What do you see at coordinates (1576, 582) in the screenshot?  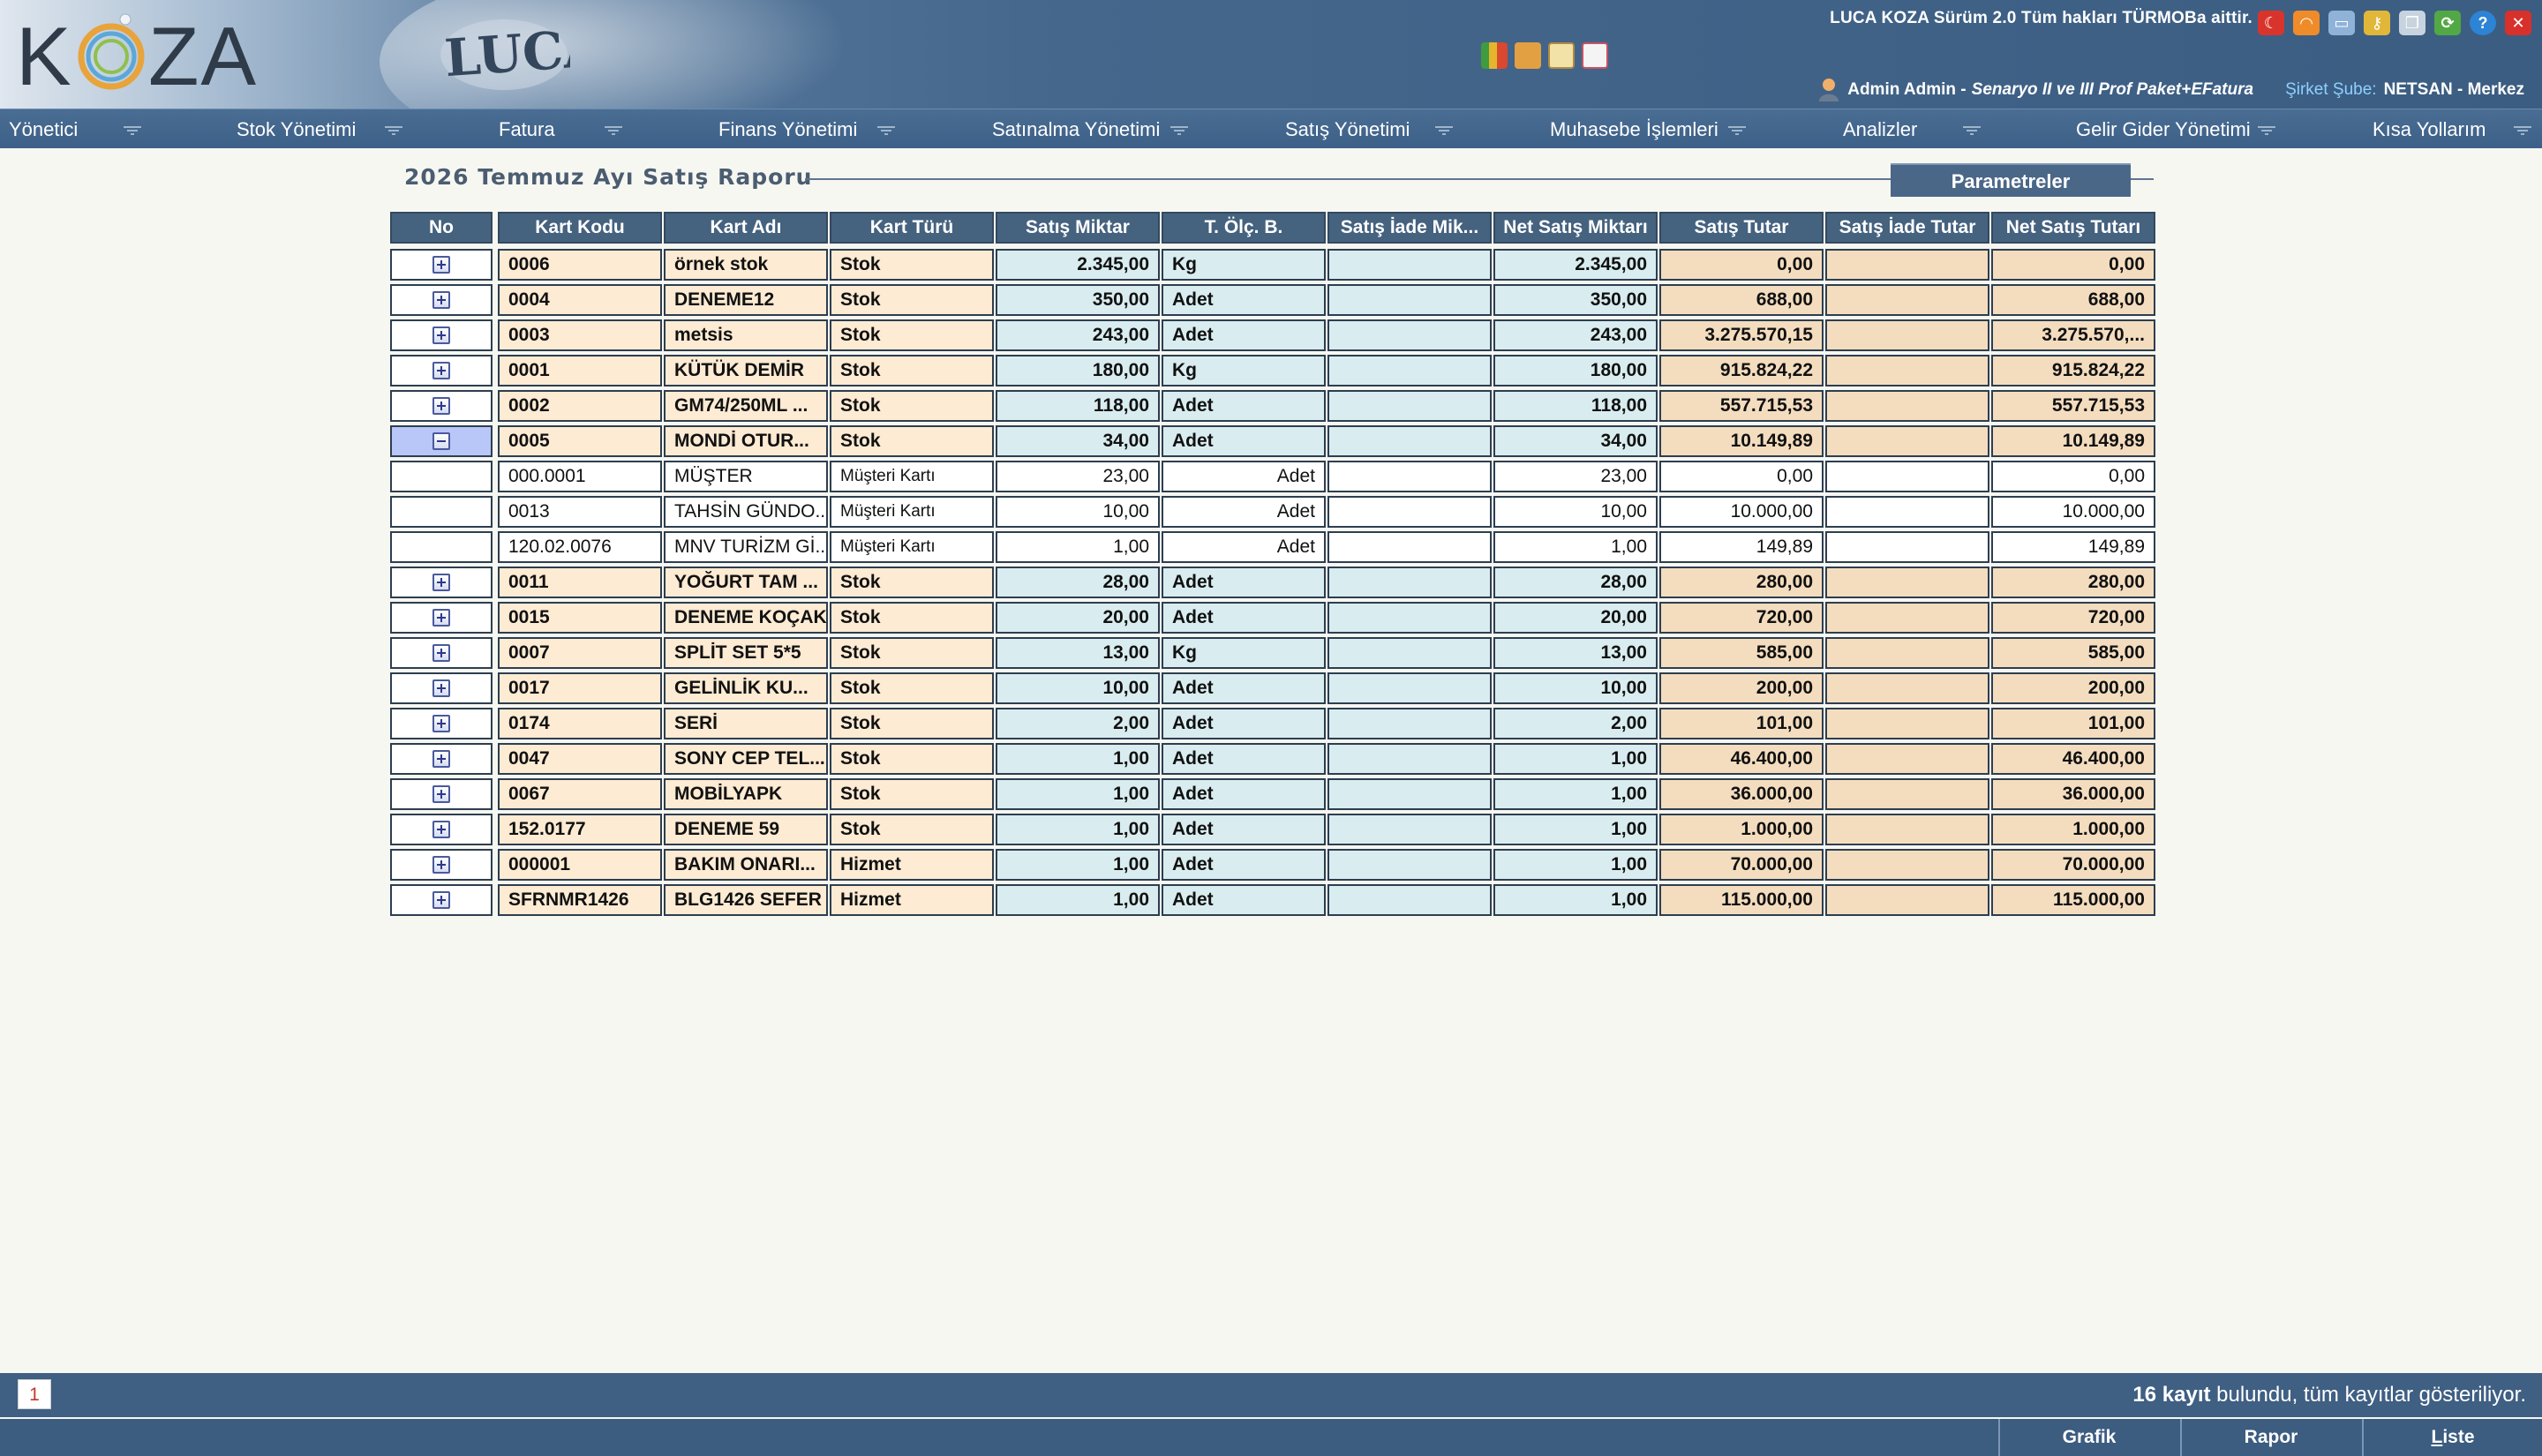 I see `net-satis-miktari-cell: 28,00` at bounding box center [1576, 582].